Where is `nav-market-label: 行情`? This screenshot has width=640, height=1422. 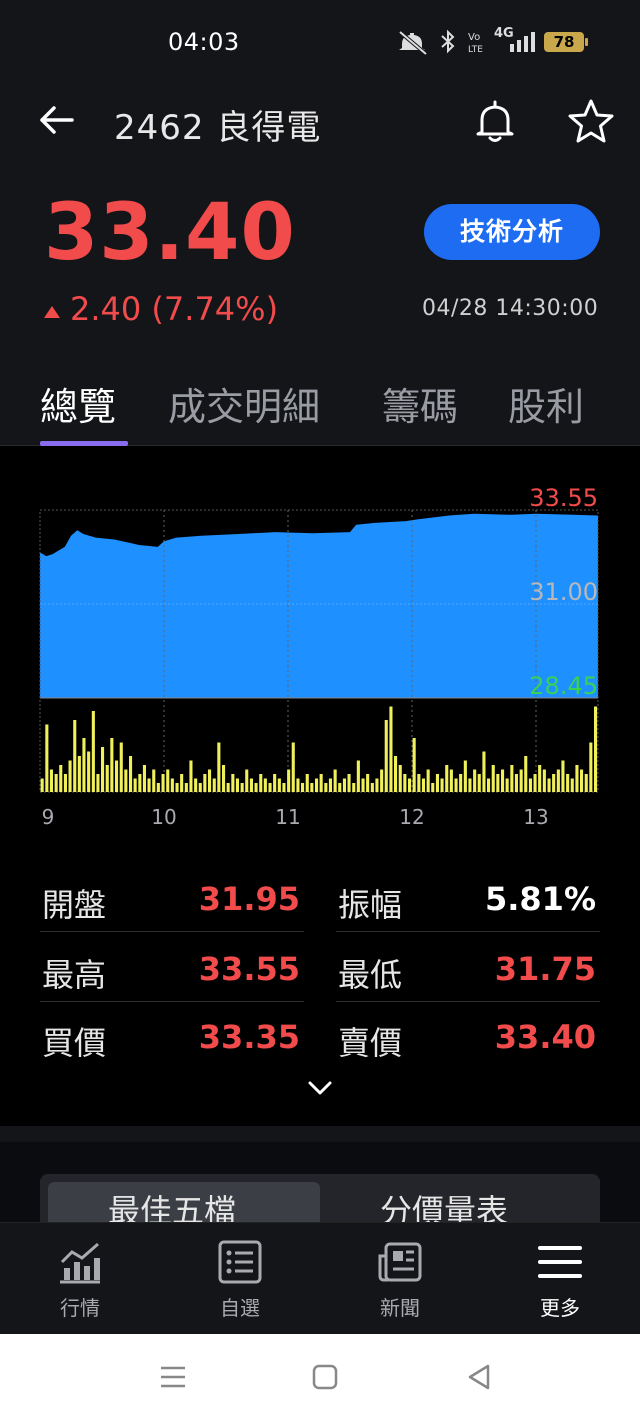 nav-market-label: 行情 is located at coordinates (80, 1306).